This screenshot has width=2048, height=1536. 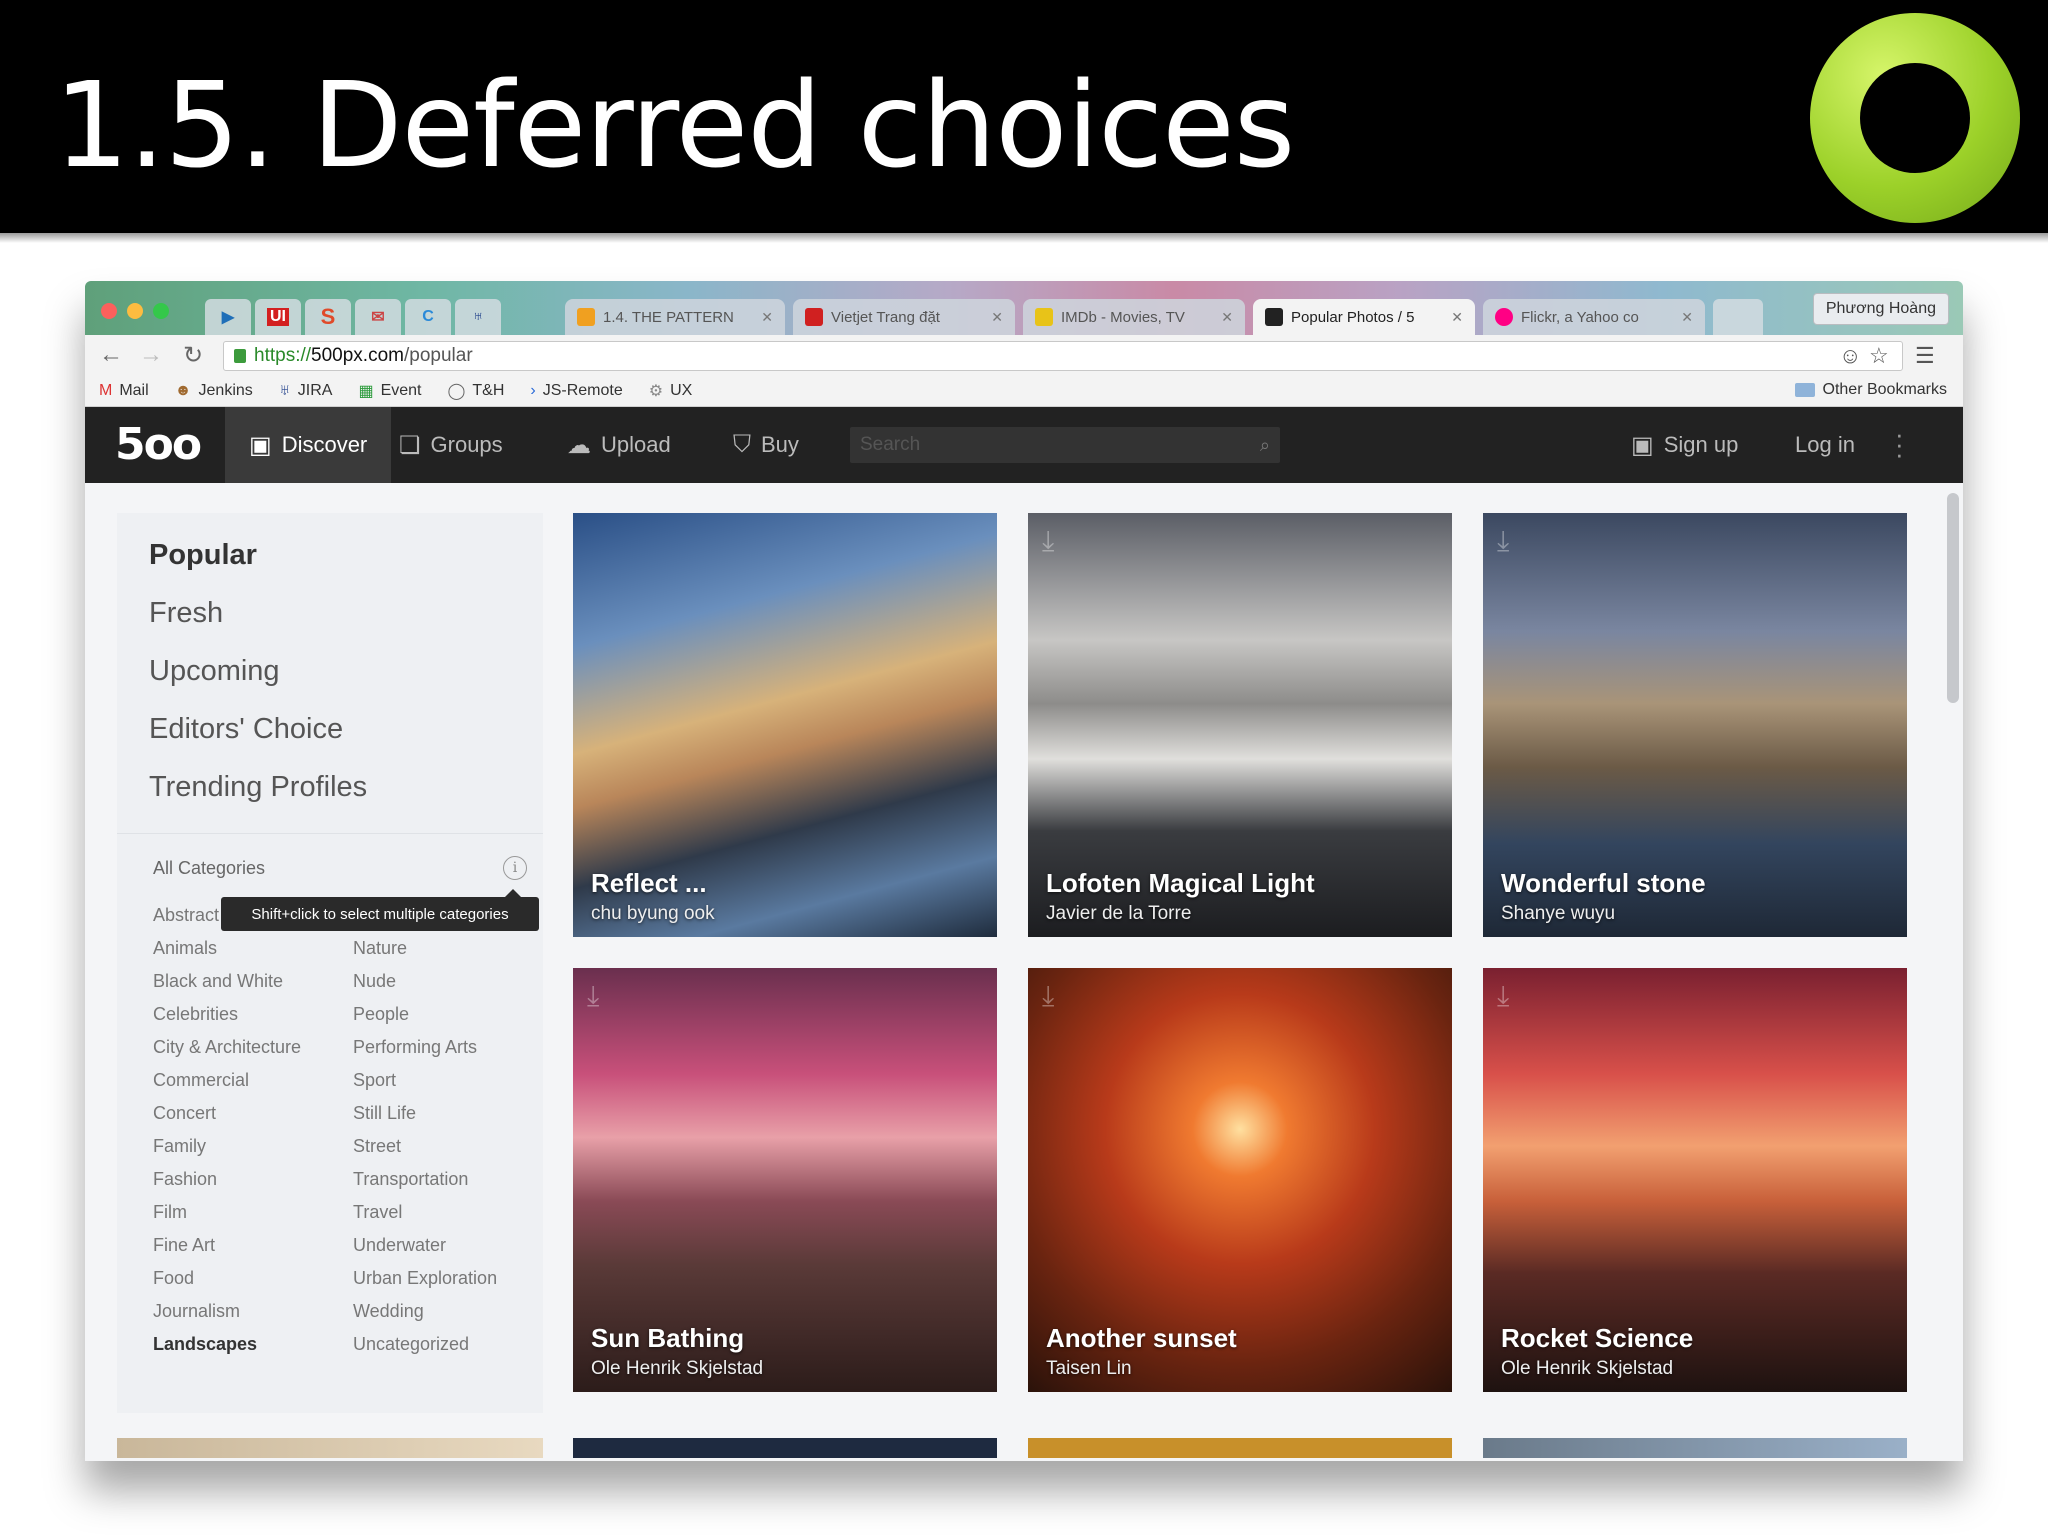 I want to click on play-icon: ▶, so click(x=228, y=317).